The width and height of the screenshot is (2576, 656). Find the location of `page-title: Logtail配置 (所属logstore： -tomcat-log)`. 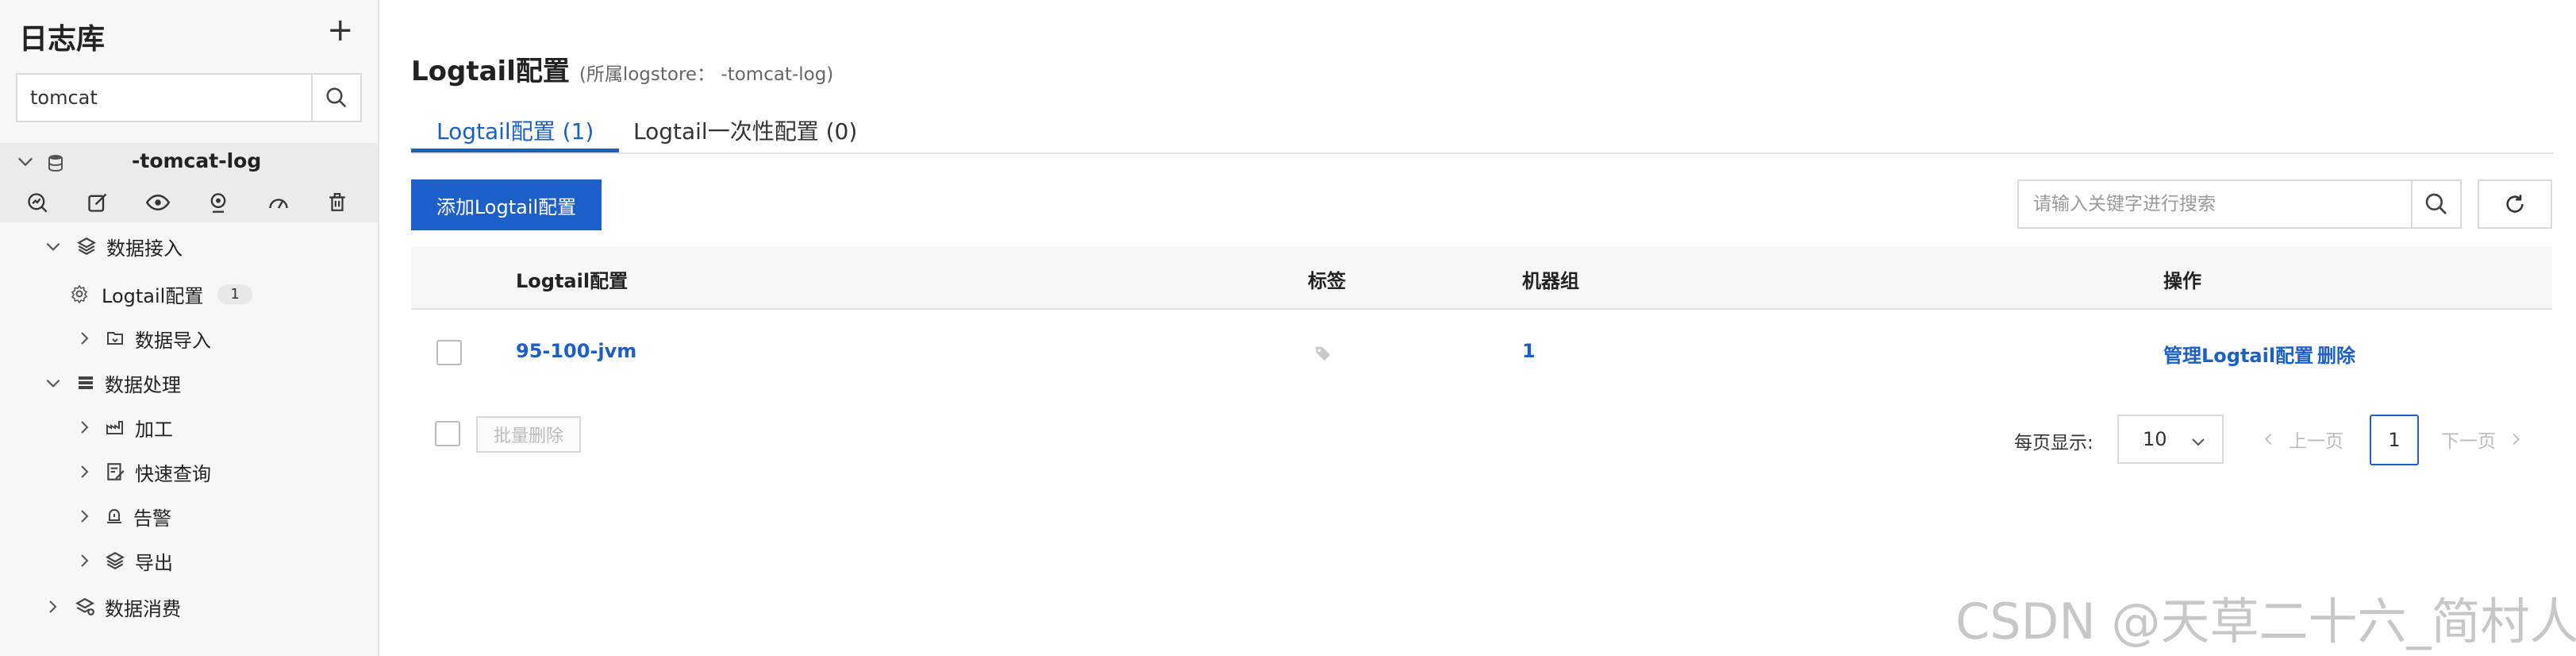

page-title: Logtail配置 (所属logstore： -tomcat-log) is located at coordinates (622, 68).